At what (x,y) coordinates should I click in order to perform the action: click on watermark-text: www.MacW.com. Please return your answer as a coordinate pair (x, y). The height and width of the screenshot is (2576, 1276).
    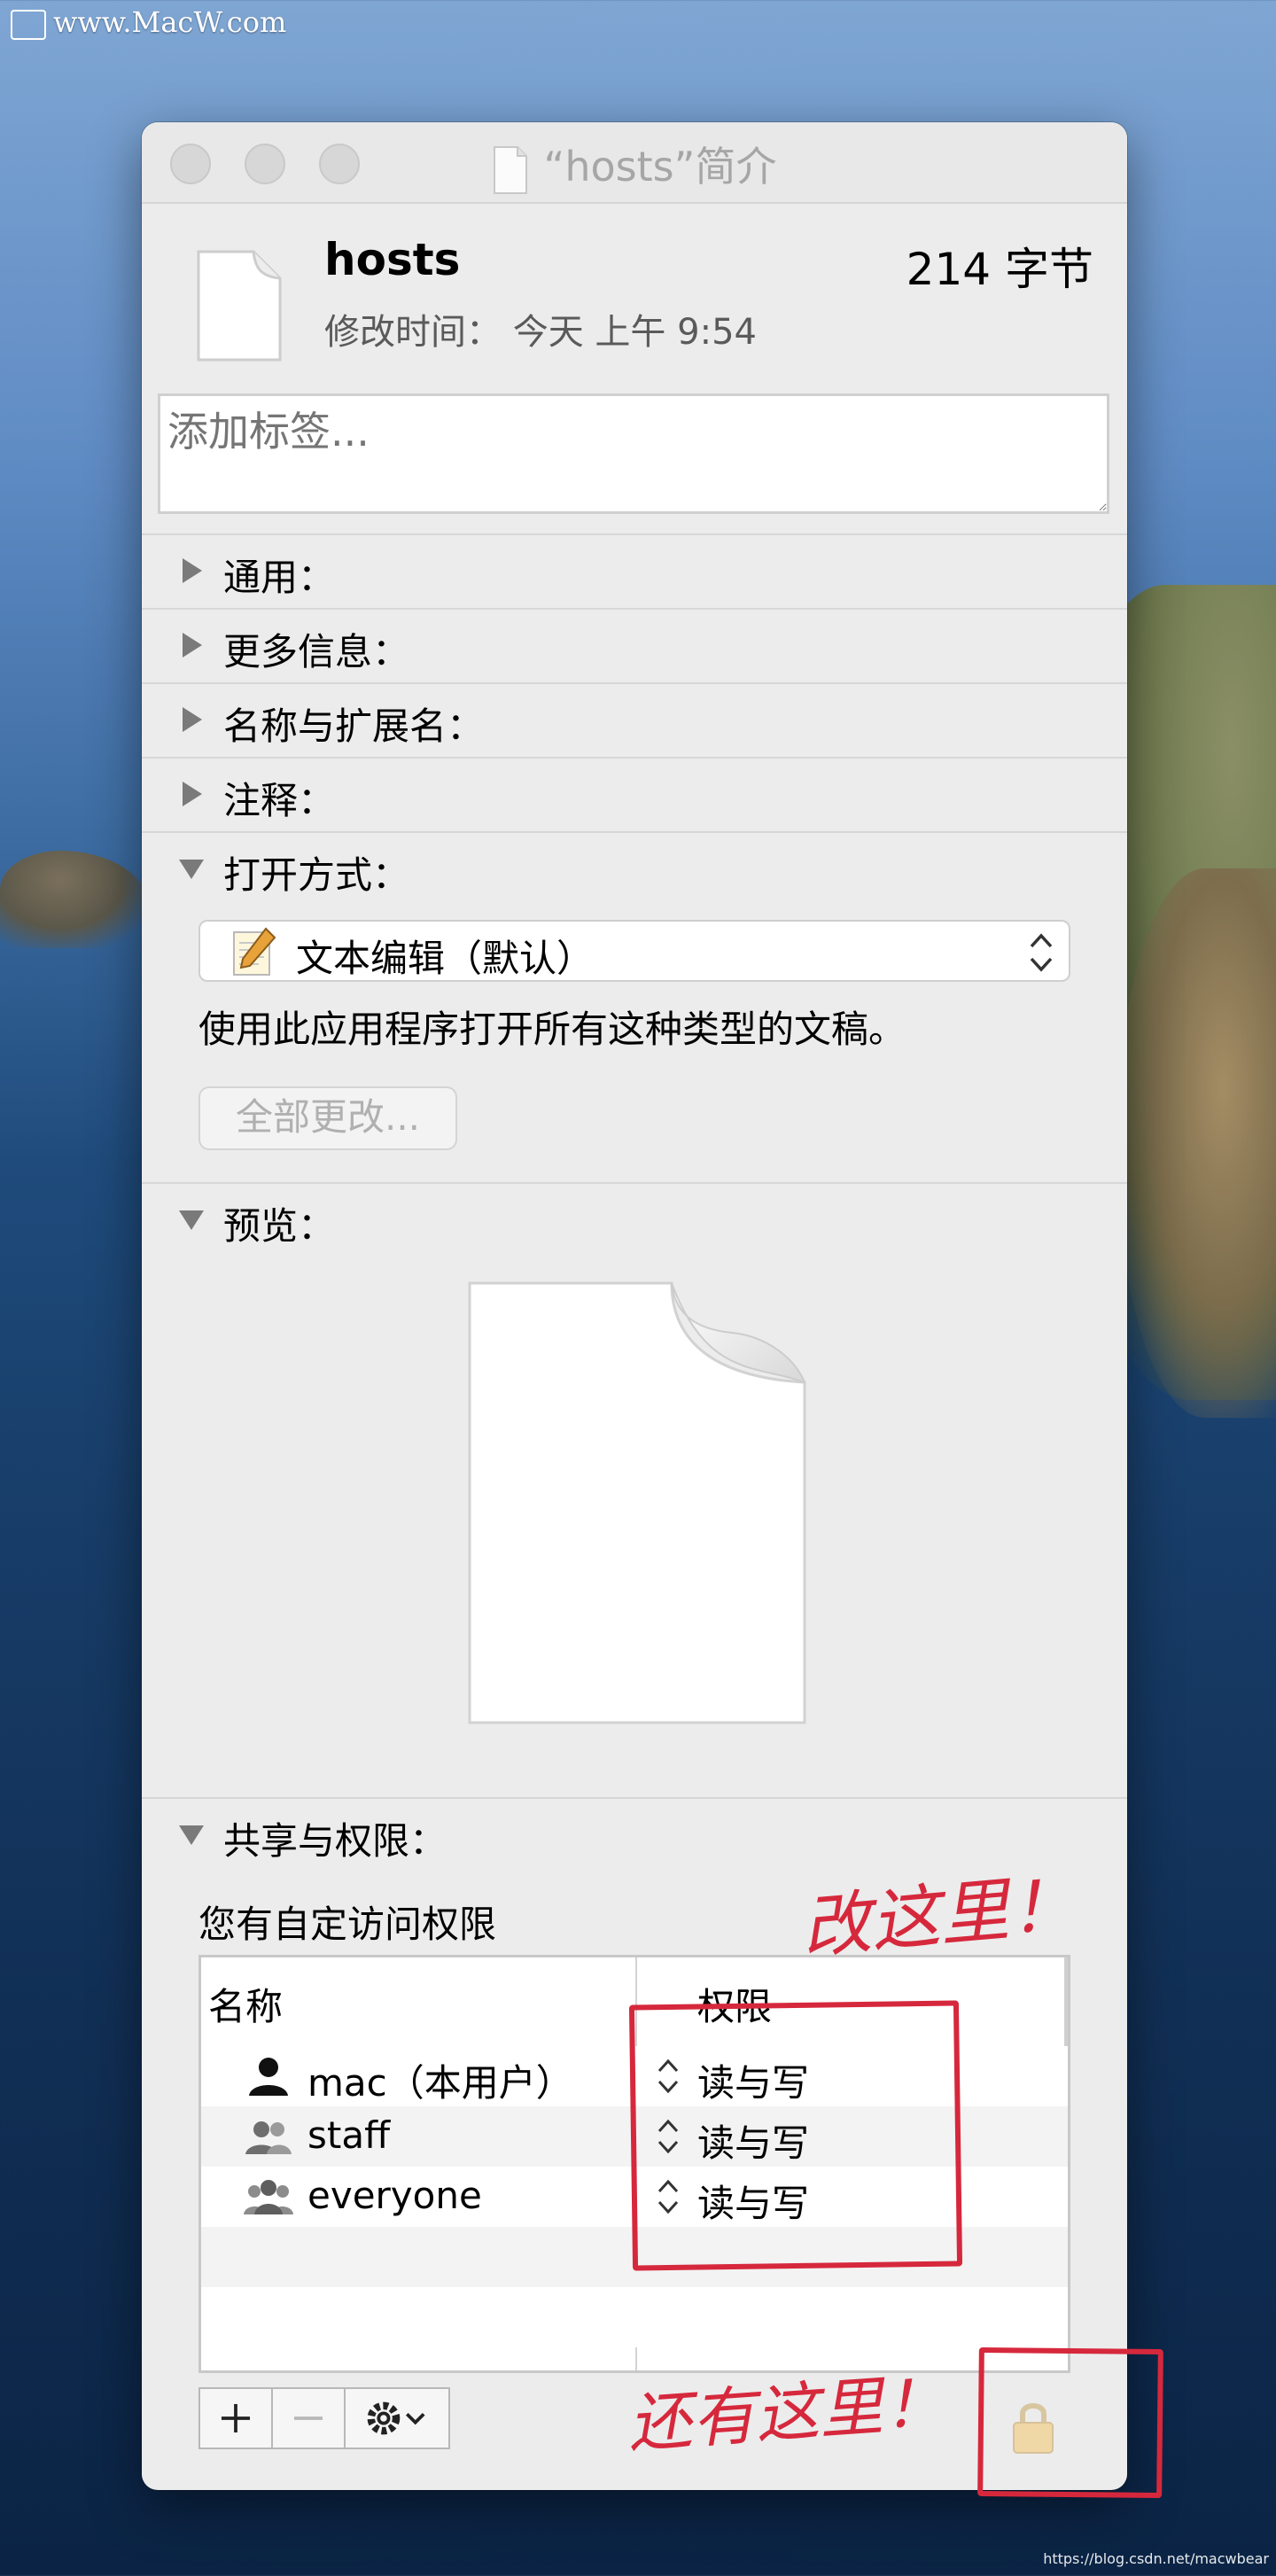
    Looking at the image, I should click on (170, 22).